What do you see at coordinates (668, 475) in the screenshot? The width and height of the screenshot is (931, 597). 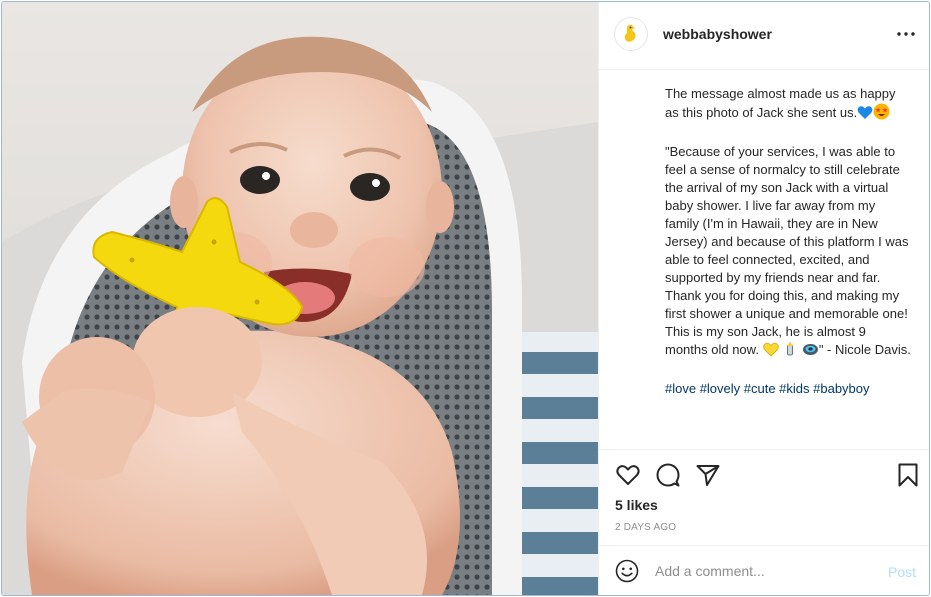 I see `comment-bubble-icon` at bounding box center [668, 475].